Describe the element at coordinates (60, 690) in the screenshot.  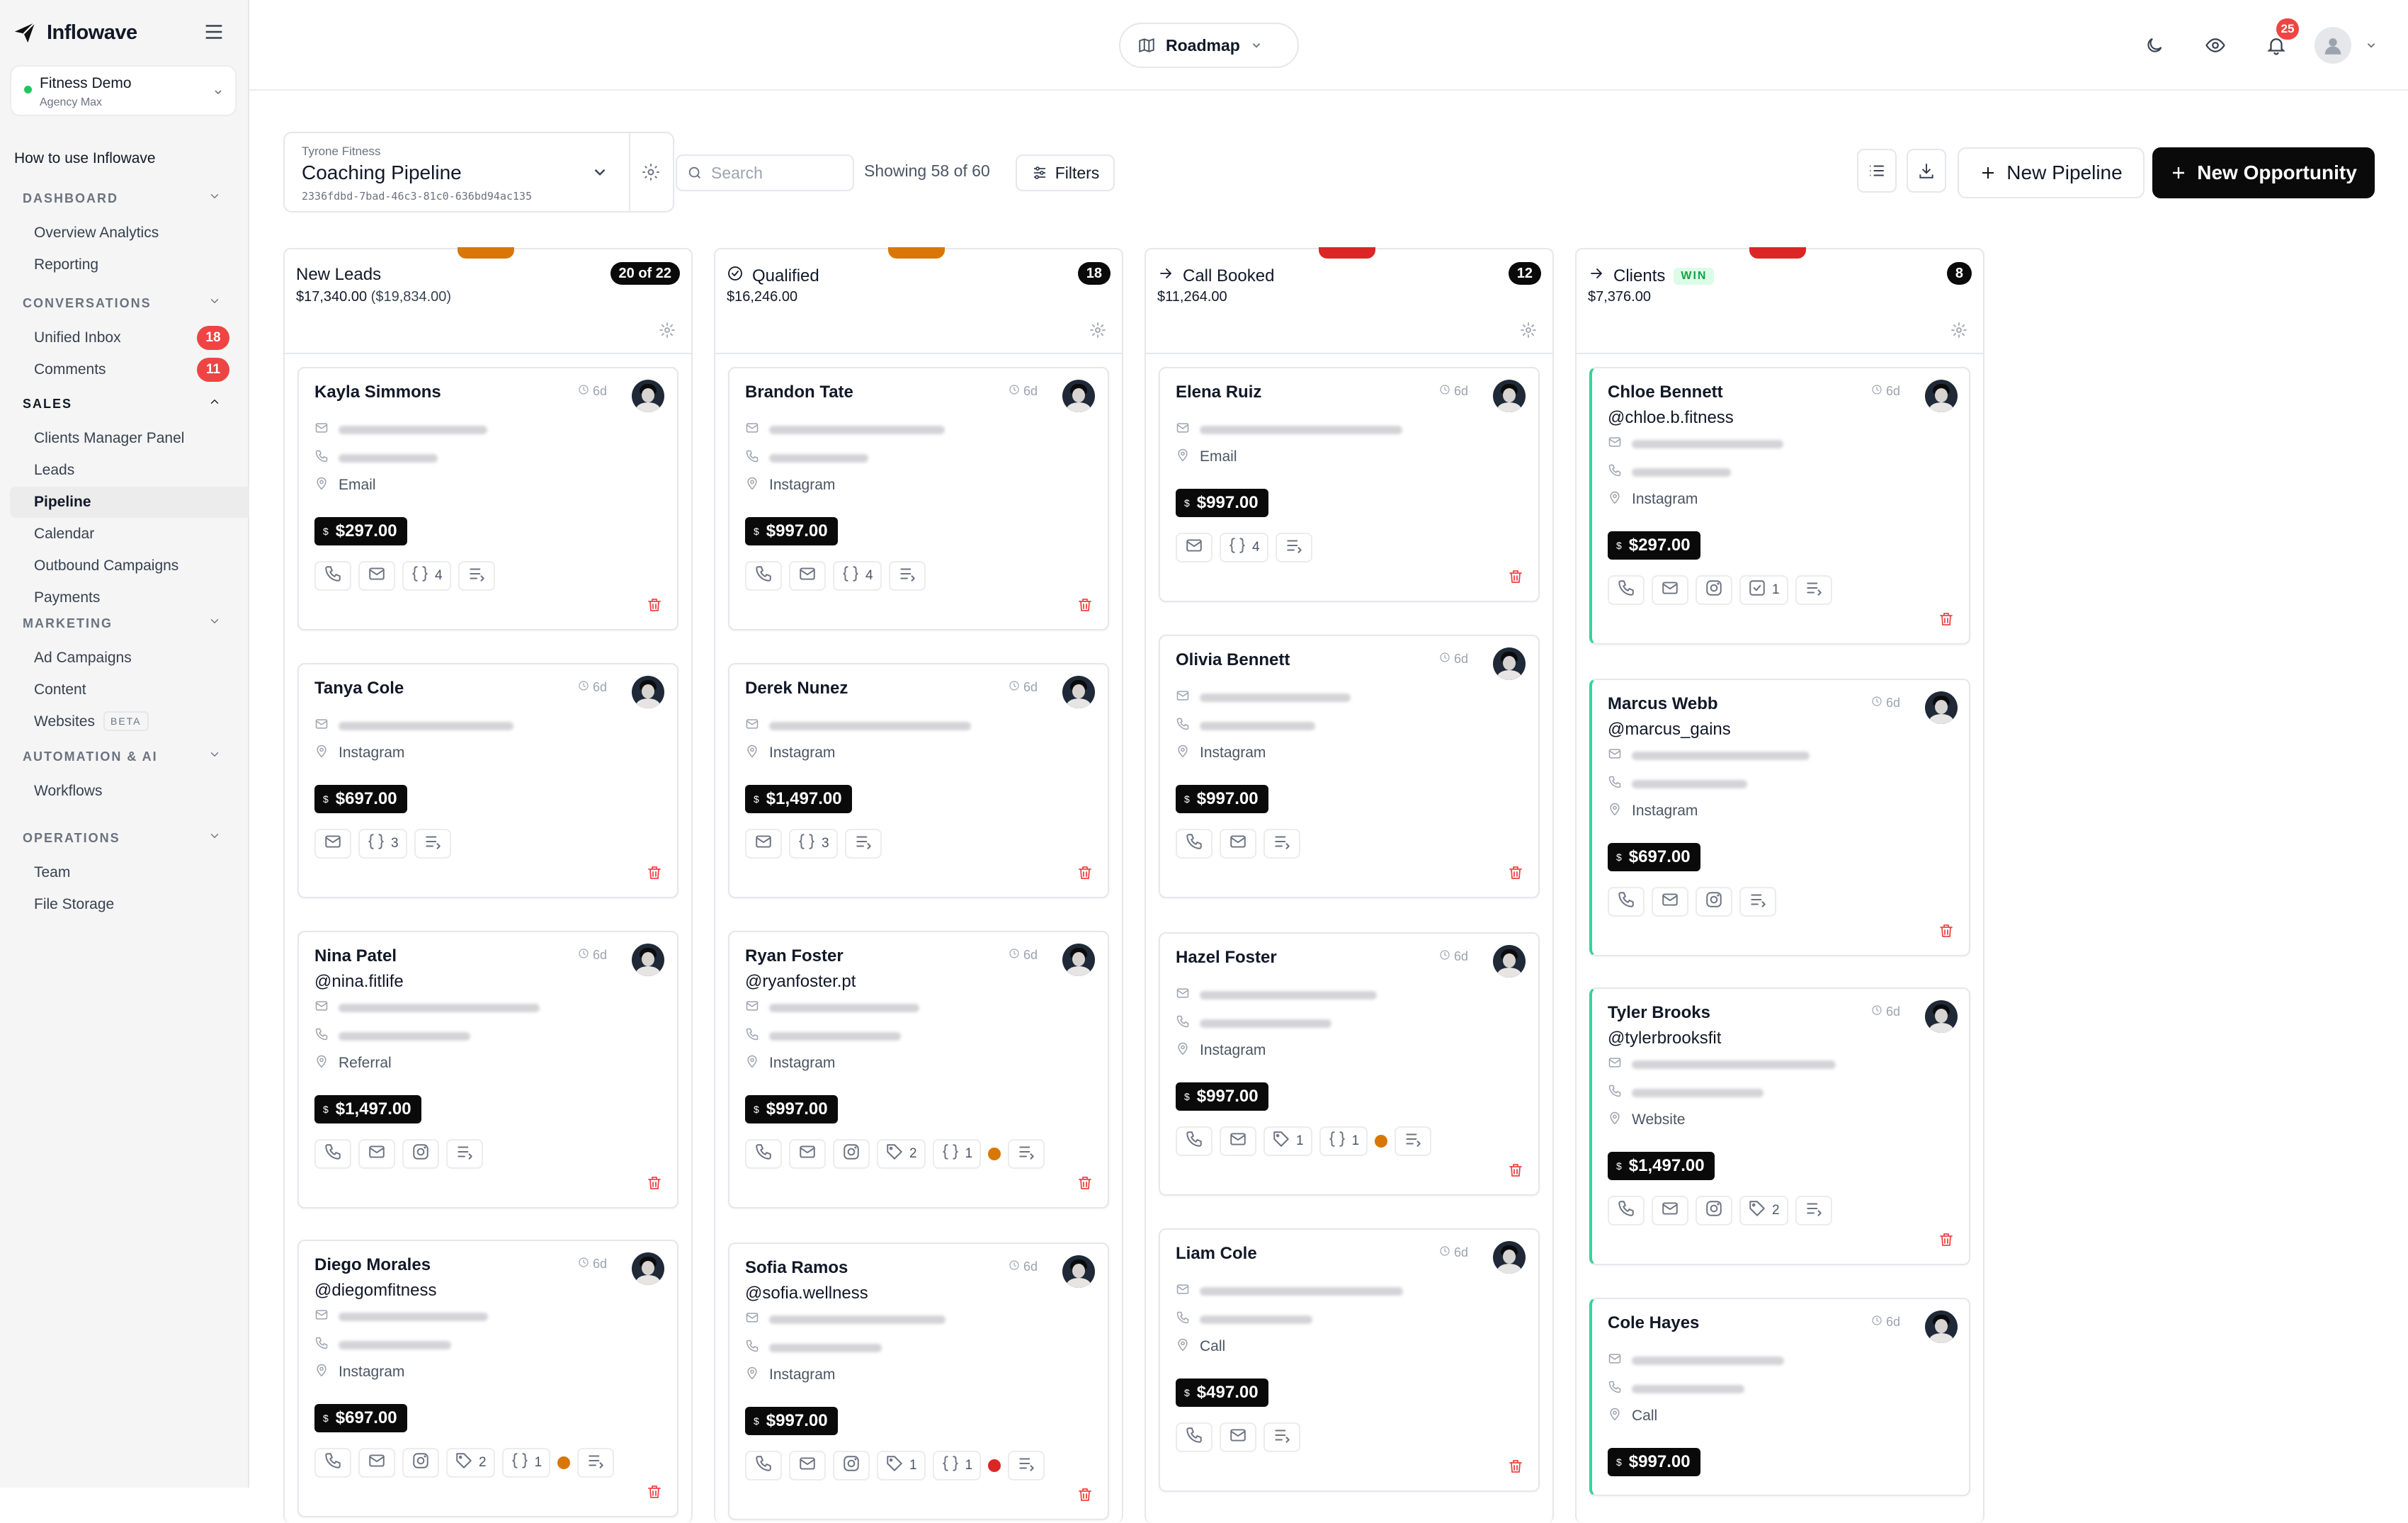
I see `sidebar-item-content: Content` at that location.